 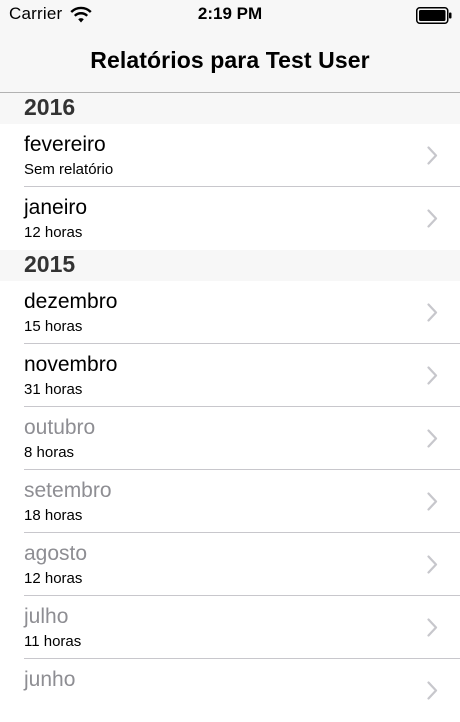 I want to click on section-header-2015: 2015, so click(x=230, y=265).